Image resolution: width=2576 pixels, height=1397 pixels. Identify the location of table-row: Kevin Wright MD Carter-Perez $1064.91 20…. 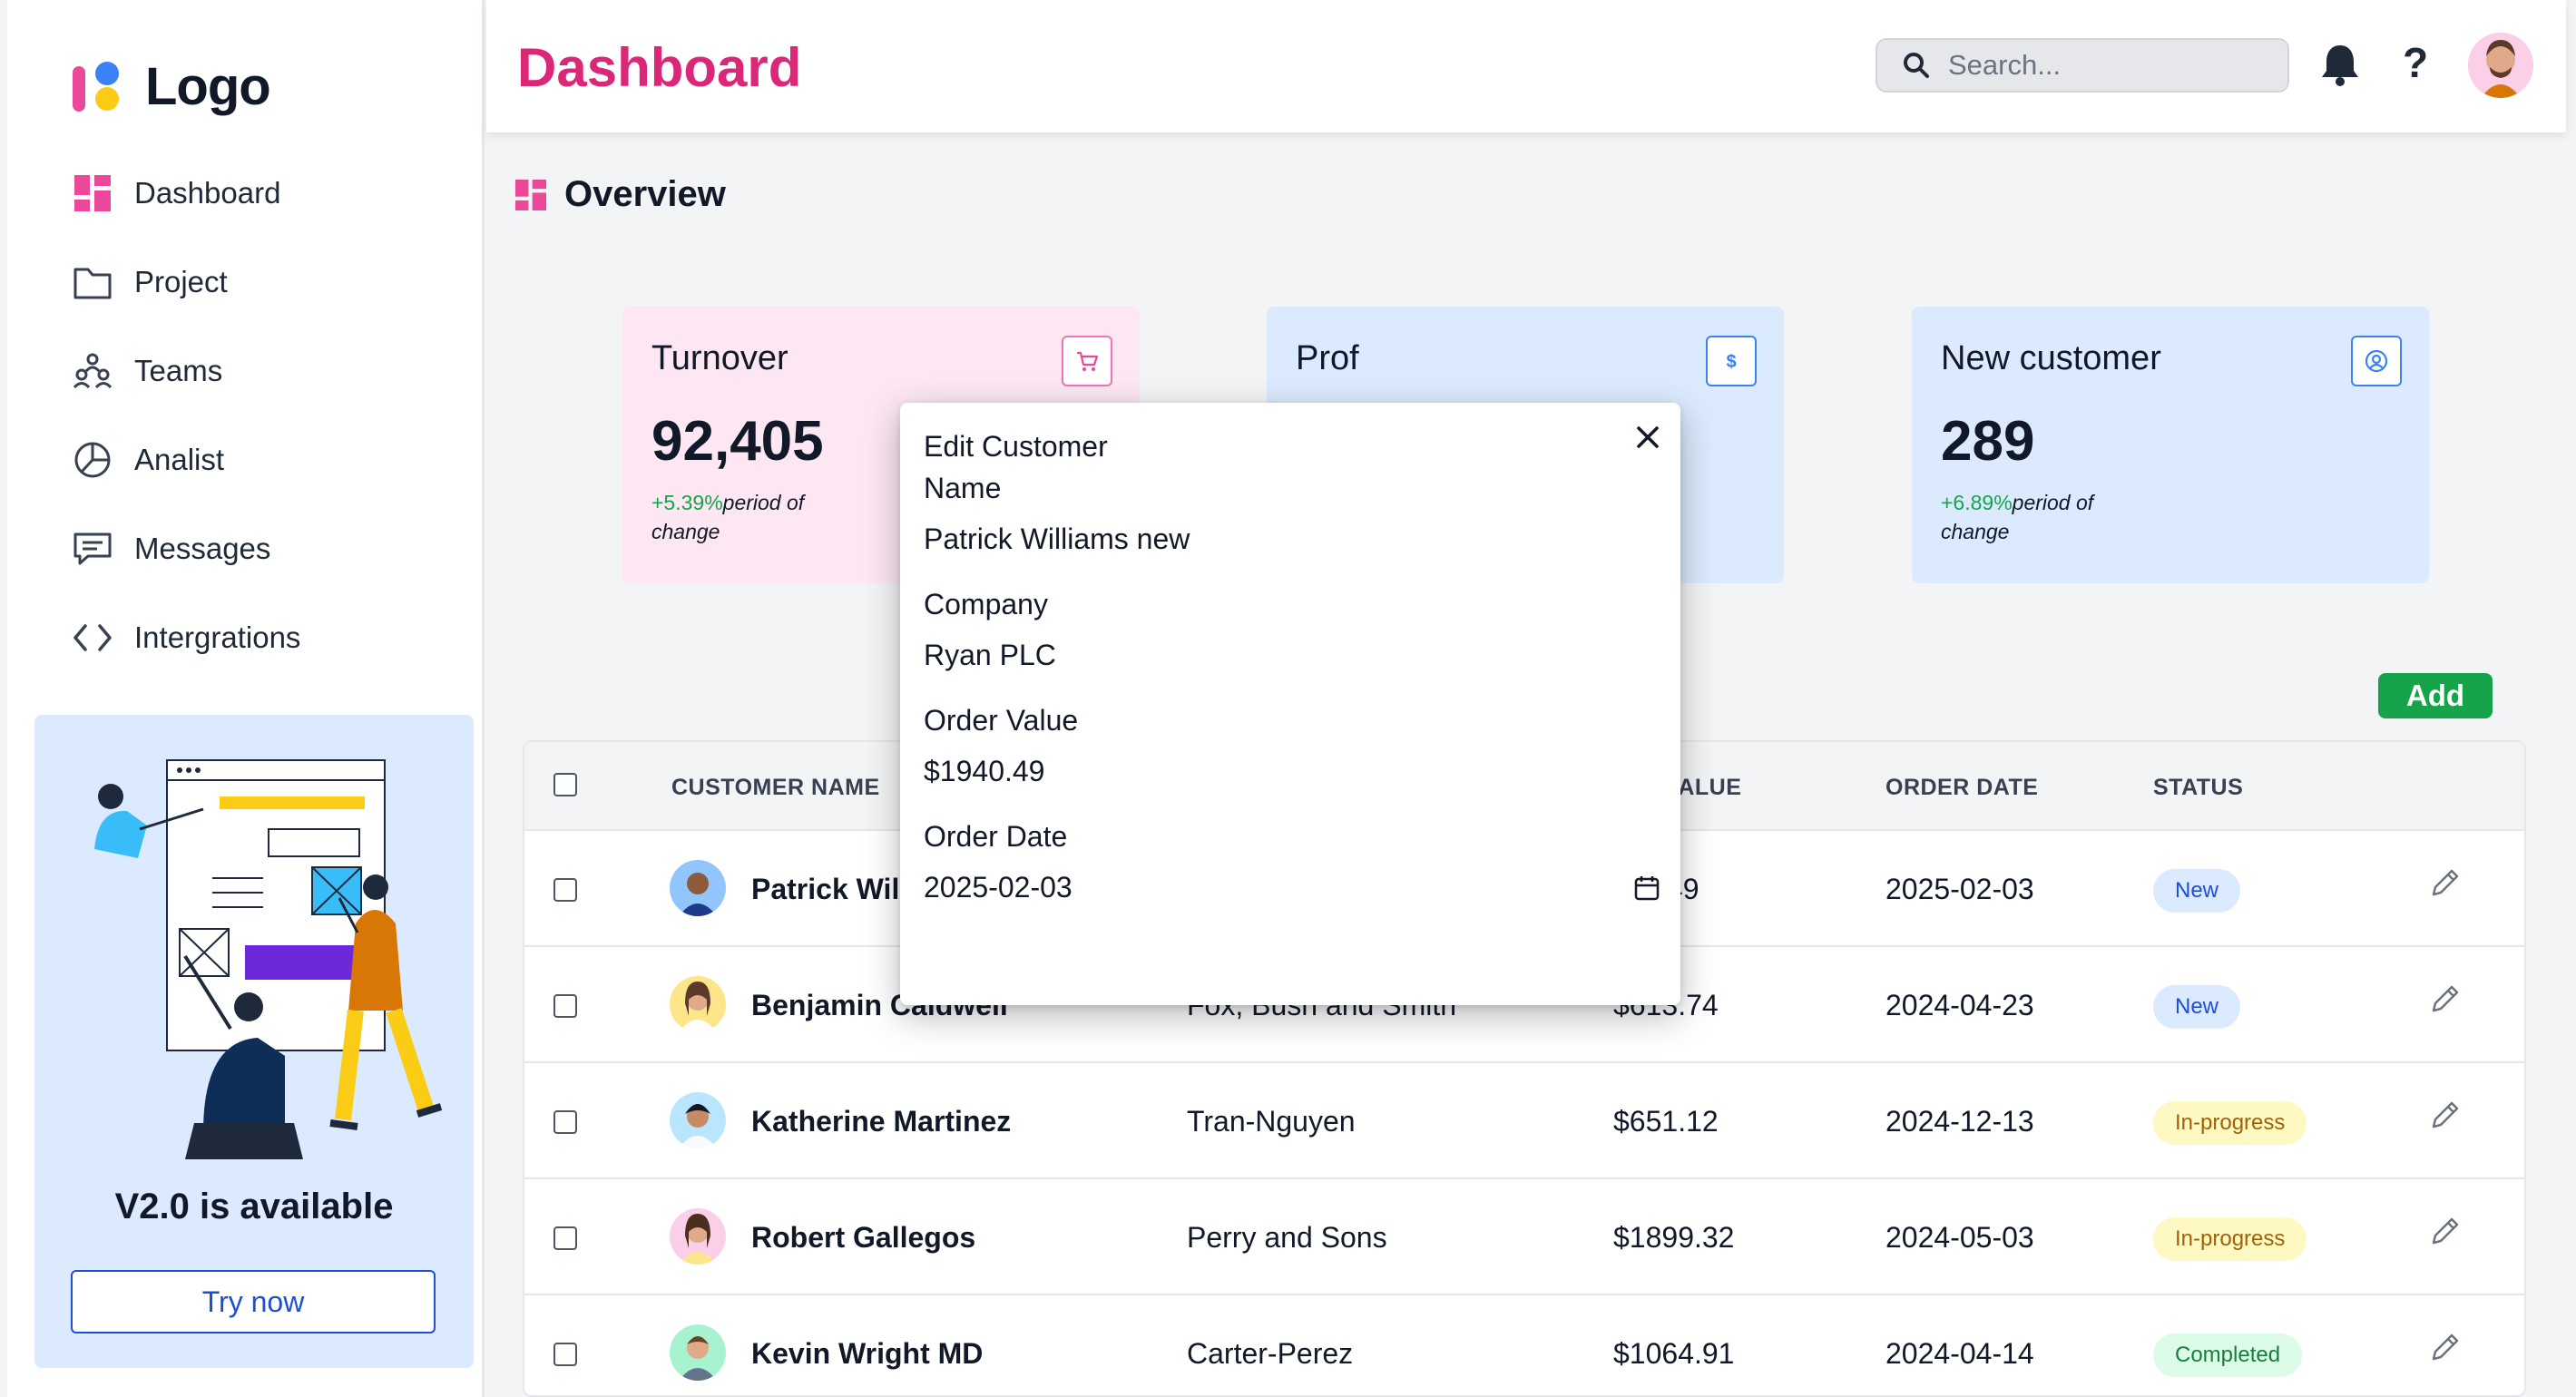
(1524, 1345).